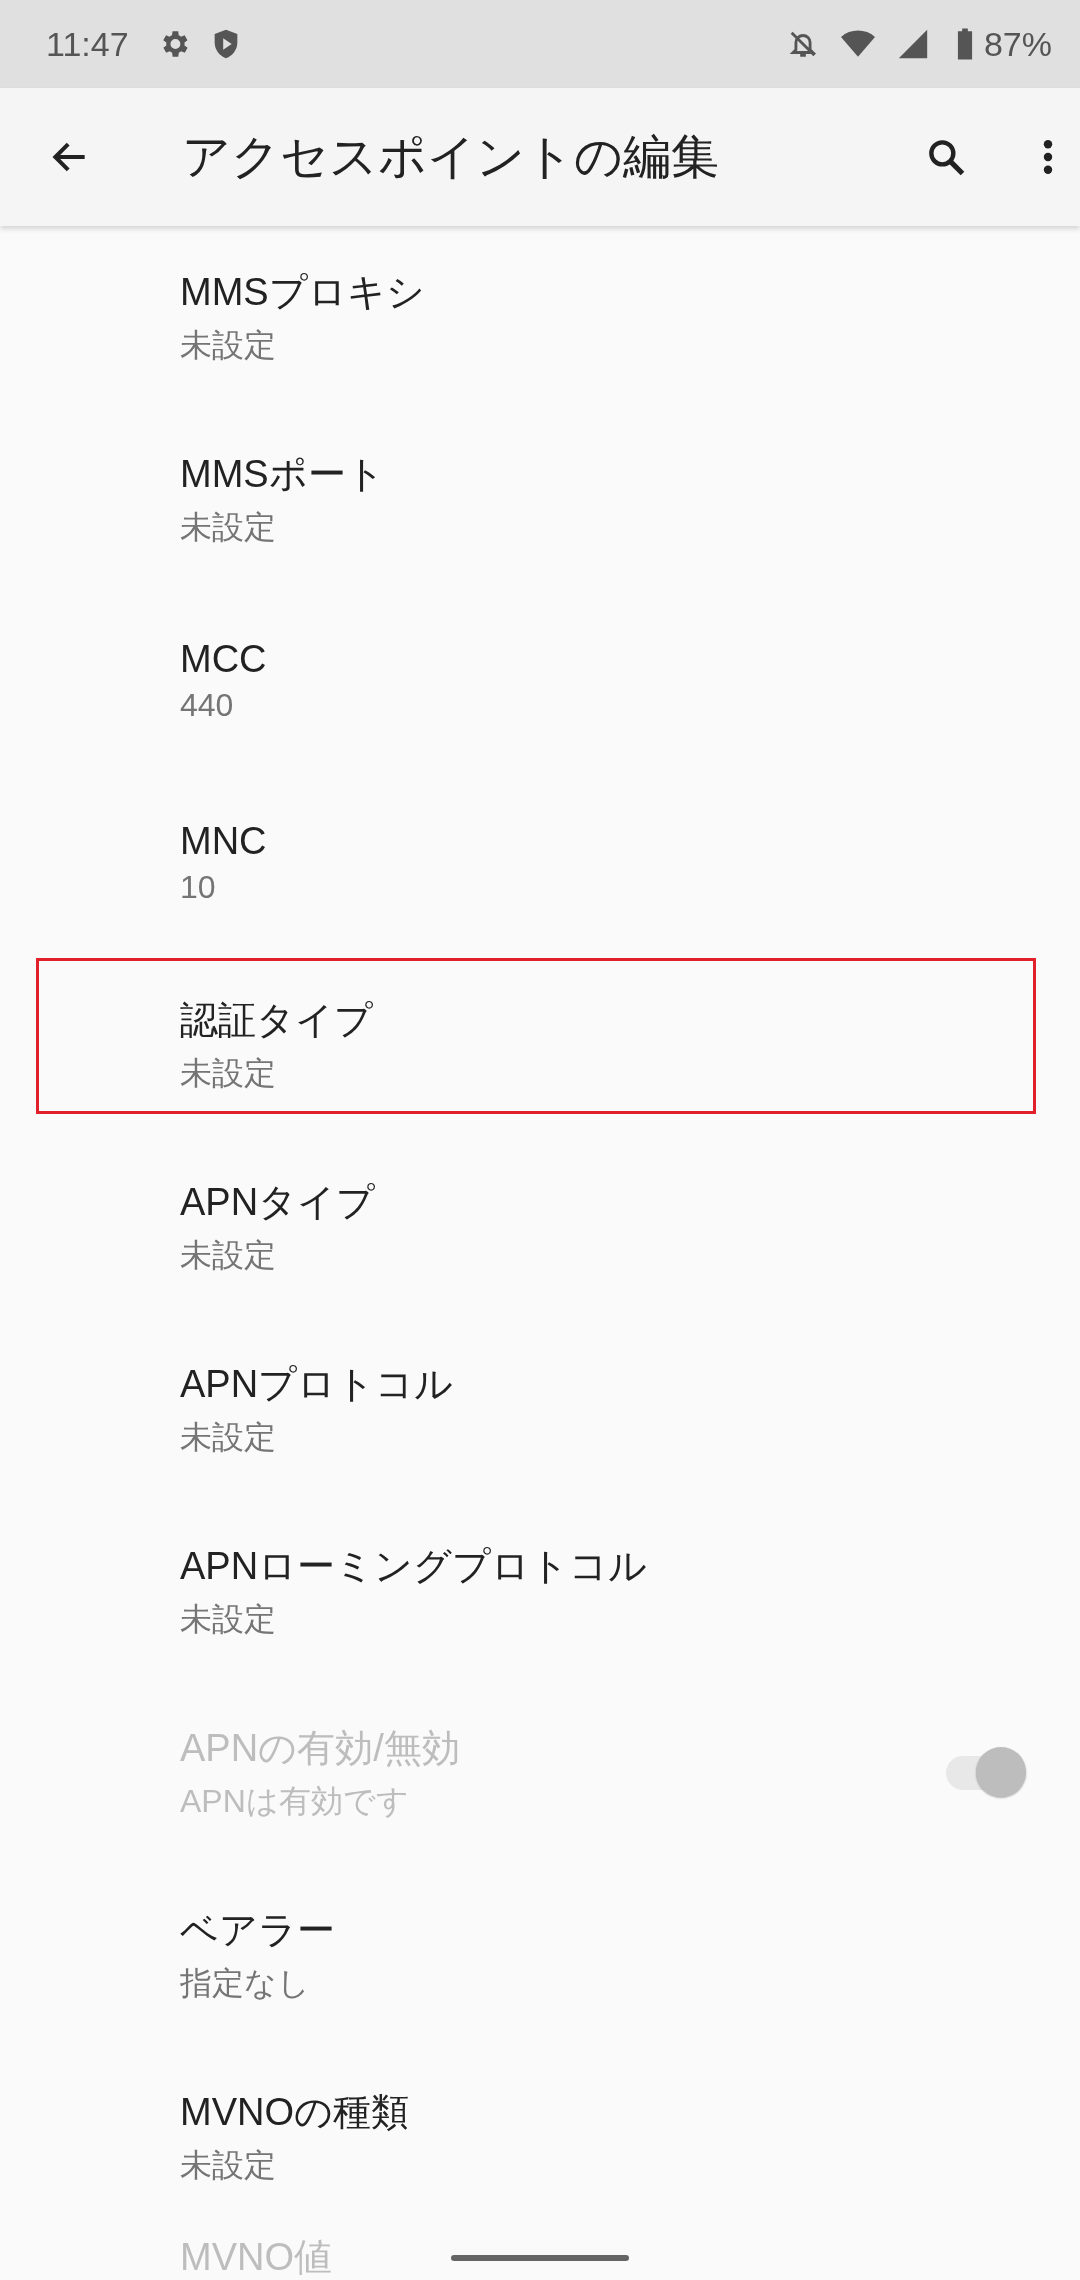 The width and height of the screenshot is (1080, 2280). What do you see at coordinates (223, 841) in the screenshot?
I see `setting-title: MNC` at bounding box center [223, 841].